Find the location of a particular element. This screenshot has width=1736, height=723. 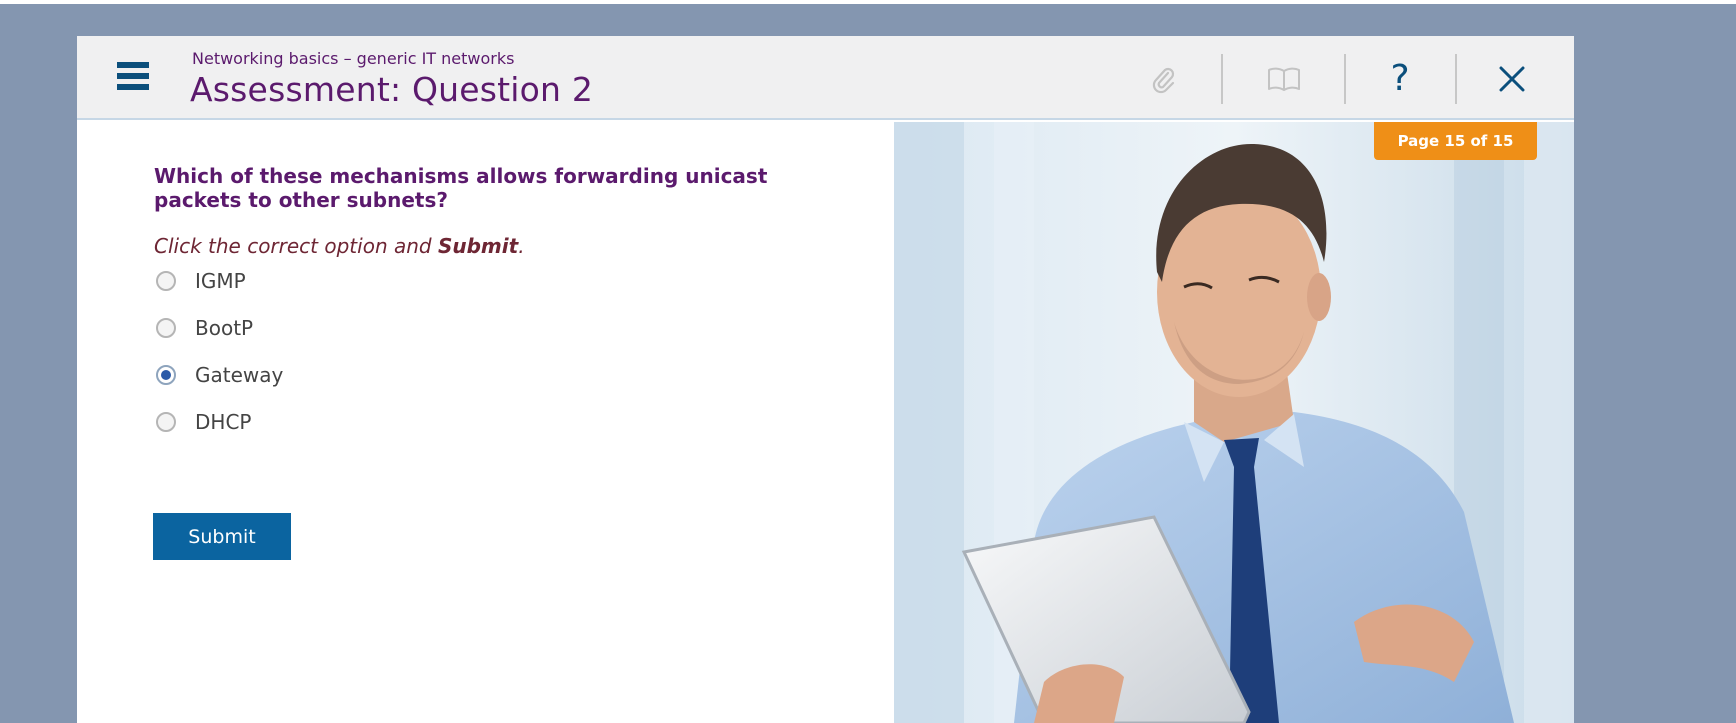

page-counter-badge: Page 15 of 15 is located at coordinates (1455, 141).